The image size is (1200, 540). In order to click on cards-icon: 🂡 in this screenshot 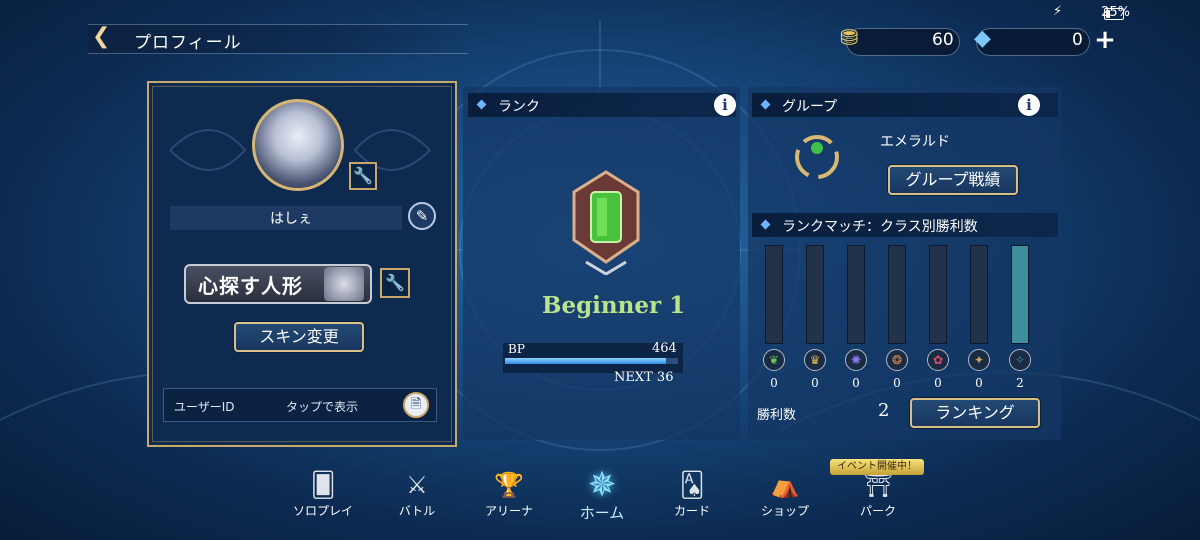, I will do `click(692, 485)`.